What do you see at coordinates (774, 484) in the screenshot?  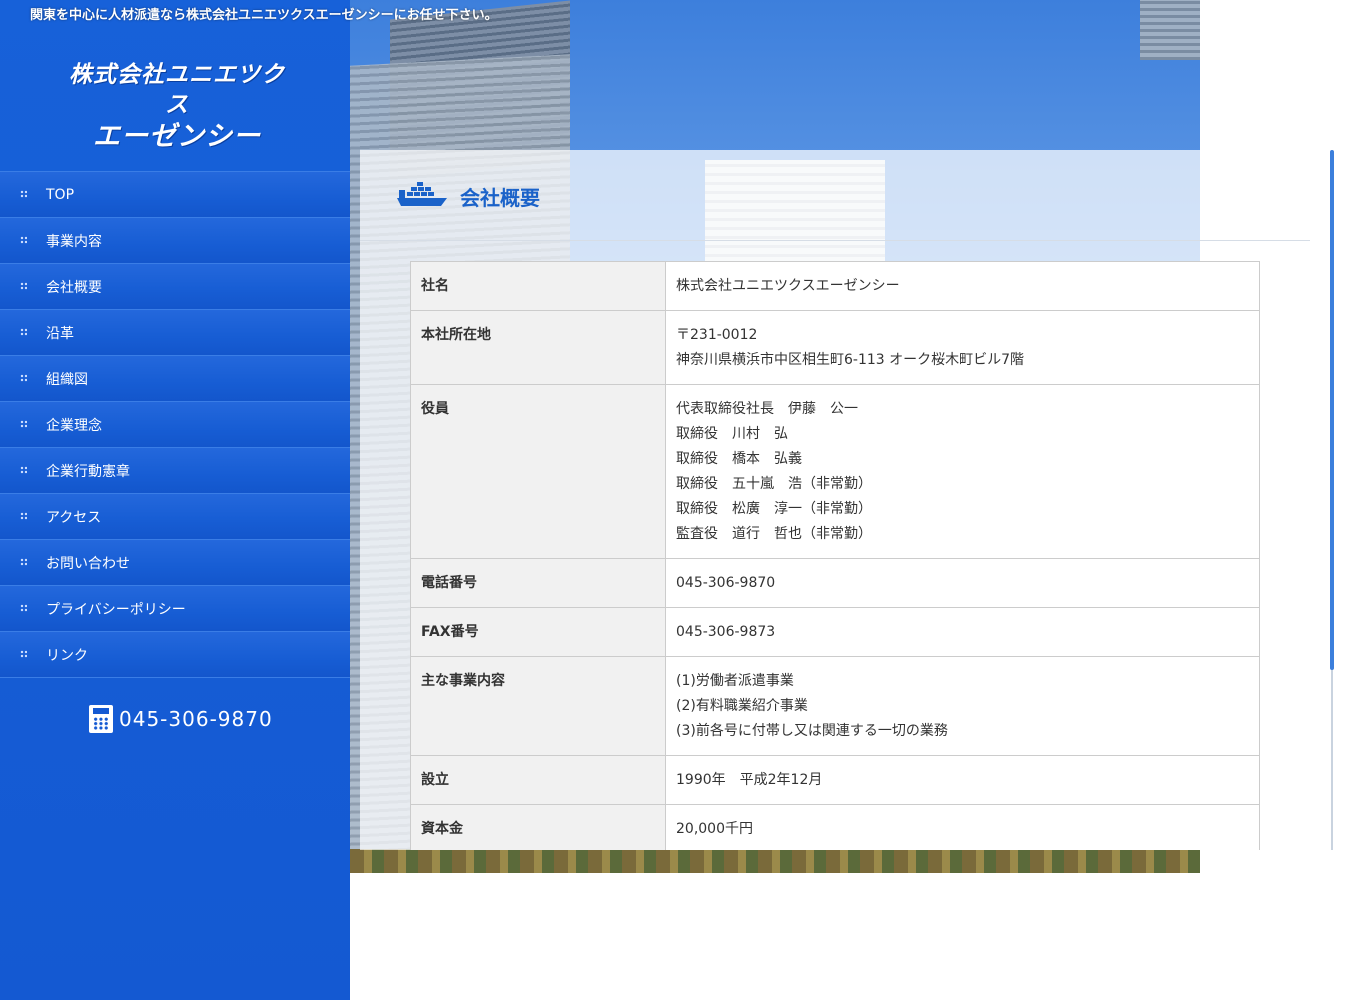 I see `row-value-line: 取締役 五十嵐 浩（非常勤）` at bounding box center [774, 484].